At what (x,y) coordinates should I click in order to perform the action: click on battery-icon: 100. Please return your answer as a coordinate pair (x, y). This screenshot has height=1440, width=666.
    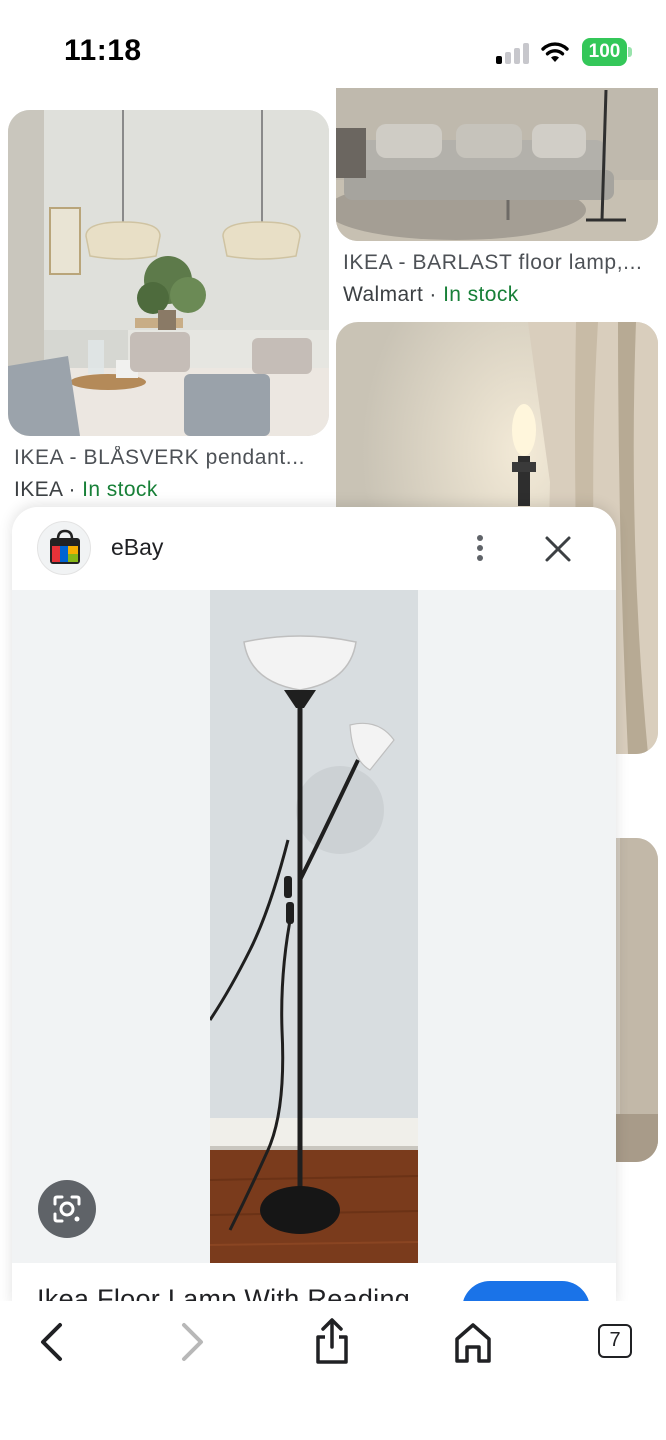
    Looking at the image, I should click on (607, 52).